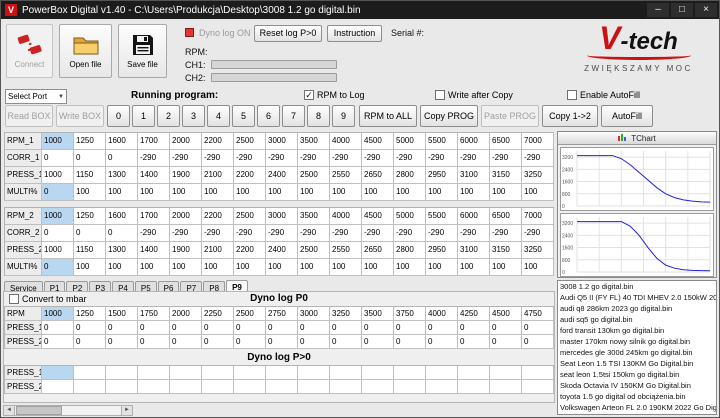 This screenshot has width=720, height=418. Describe the element at coordinates (570, 116) in the screenshot. I see `copy-1-to-2-button: Copy 1->2` at that location.